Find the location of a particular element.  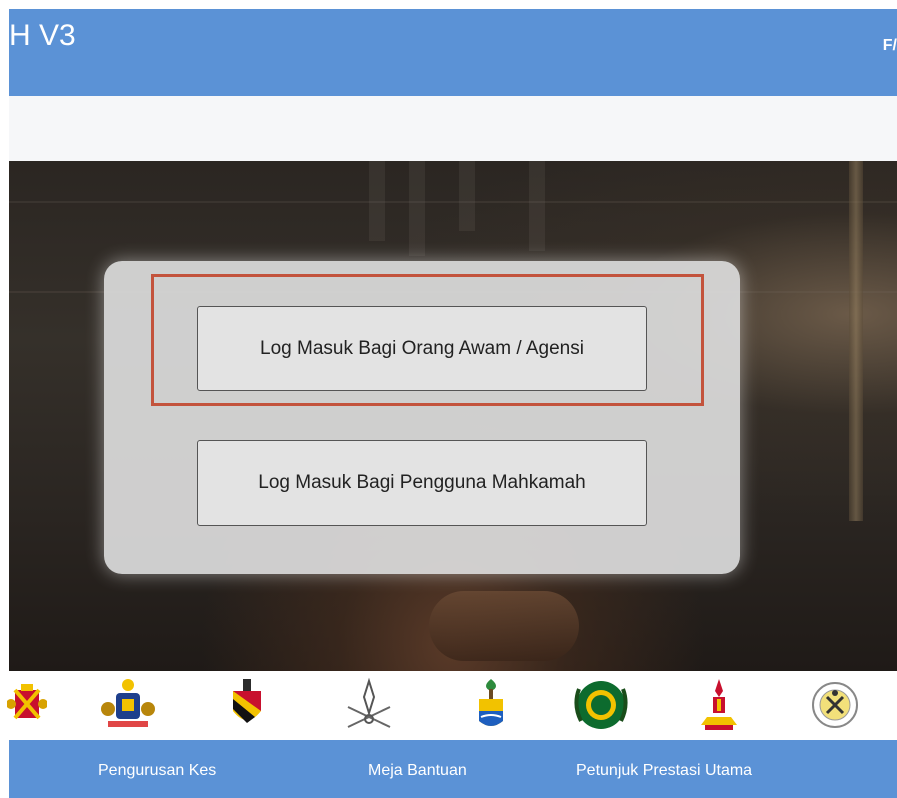

gavel-shape is located at coordinates (504, 626).